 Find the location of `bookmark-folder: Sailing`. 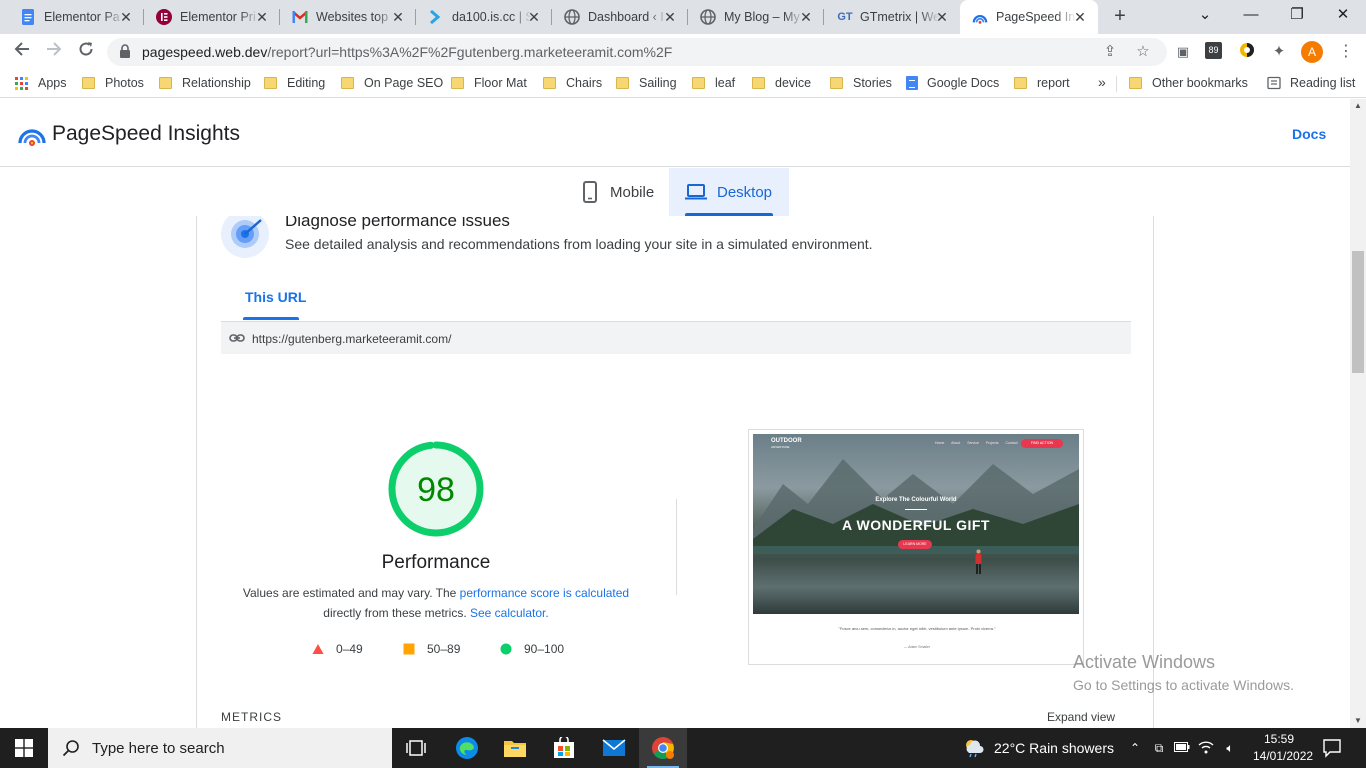

bookmark-folder: Sailing is located at coordinates (646, 83).